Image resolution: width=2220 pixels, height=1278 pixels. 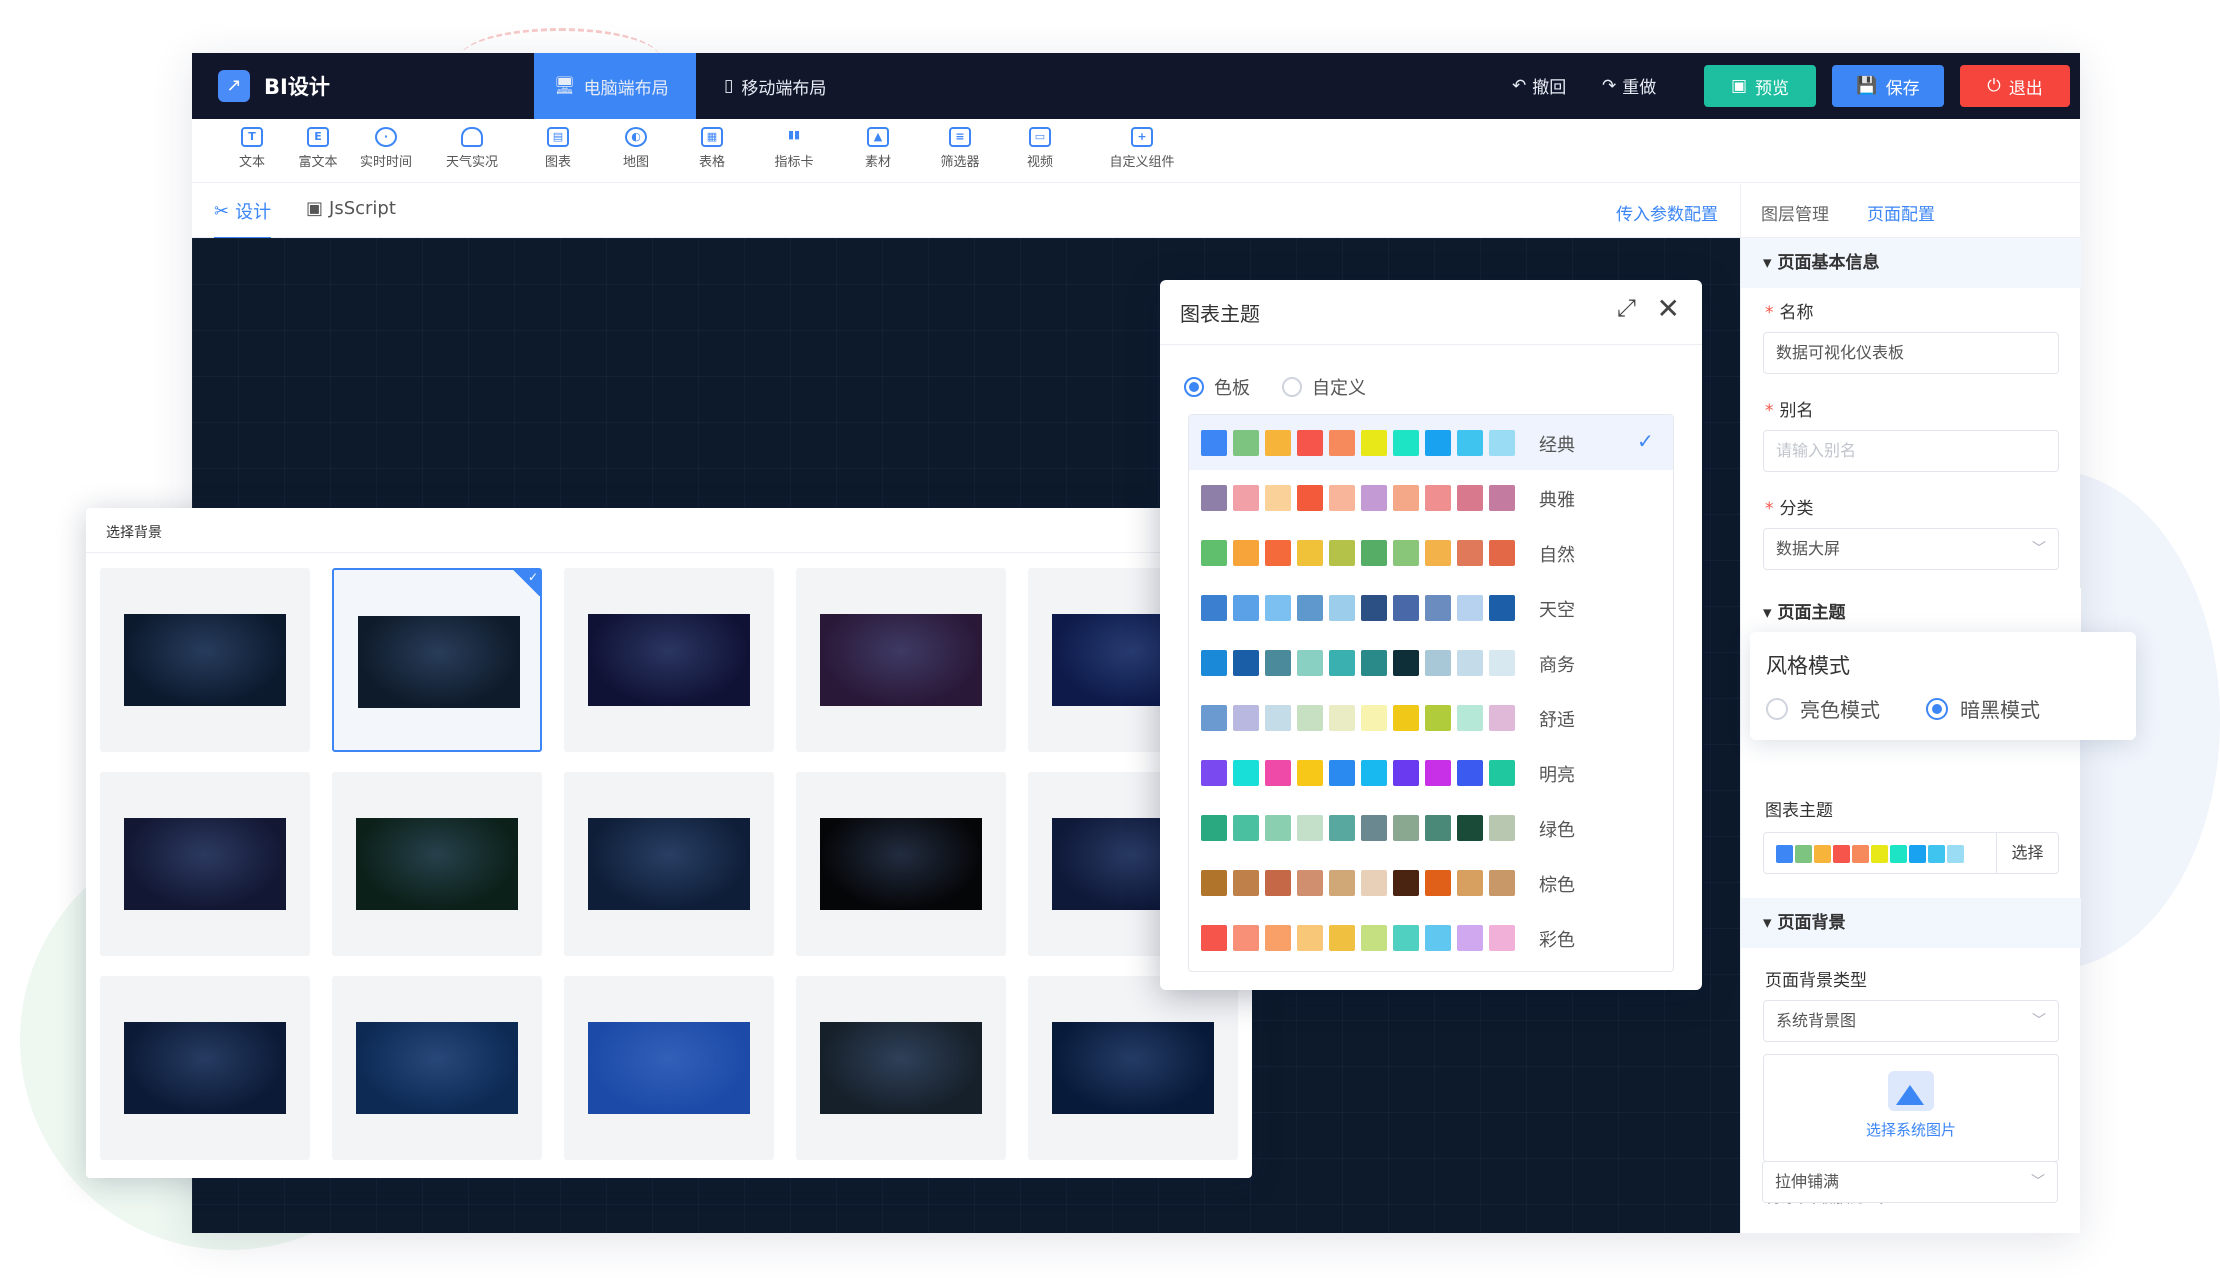 What do you see at coordinates (1431, 827) in the screenshot?
I see `palette-row: 绿色` at bounding box center [1431, 827].